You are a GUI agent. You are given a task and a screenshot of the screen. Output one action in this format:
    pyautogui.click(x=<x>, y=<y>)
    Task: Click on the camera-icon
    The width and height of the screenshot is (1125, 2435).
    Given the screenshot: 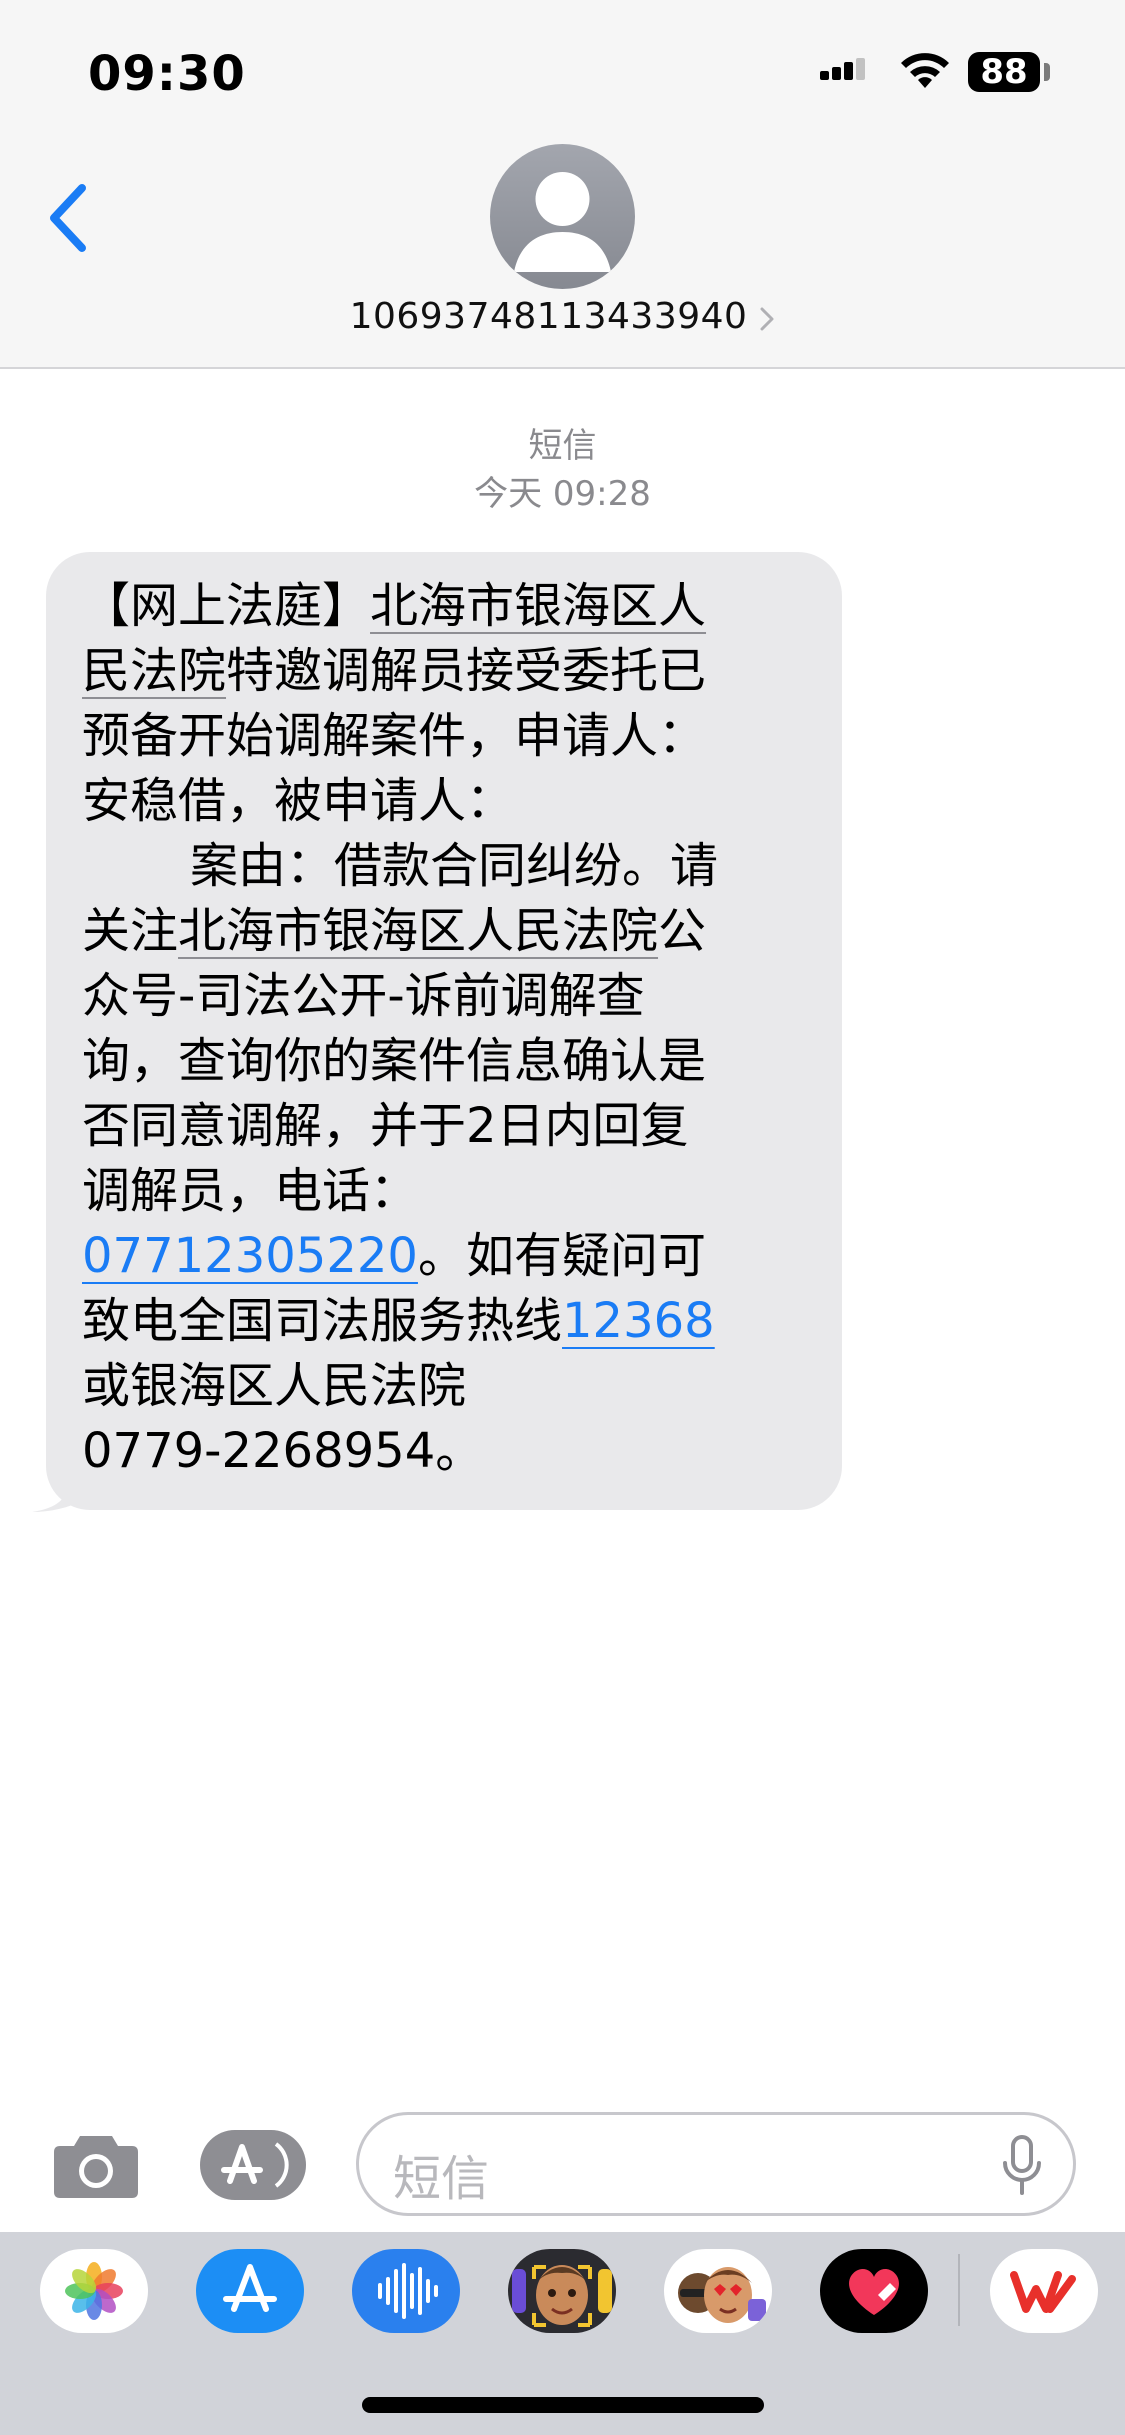 What is the action you would take?
    pyautogui.click(x=96, y=2166)
    